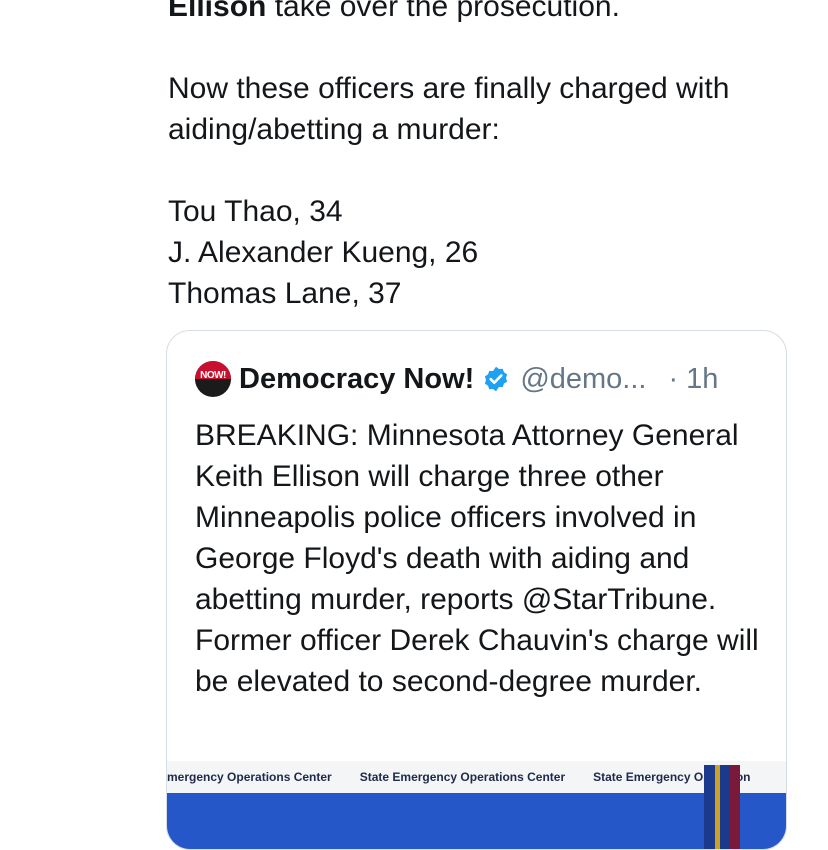 The image size is (828, 850). What do you see at coordinates (462, 777) in the screenshot?
I see `media-banner-text: State Emergency Operations Center` at bounding box center [462, 777].